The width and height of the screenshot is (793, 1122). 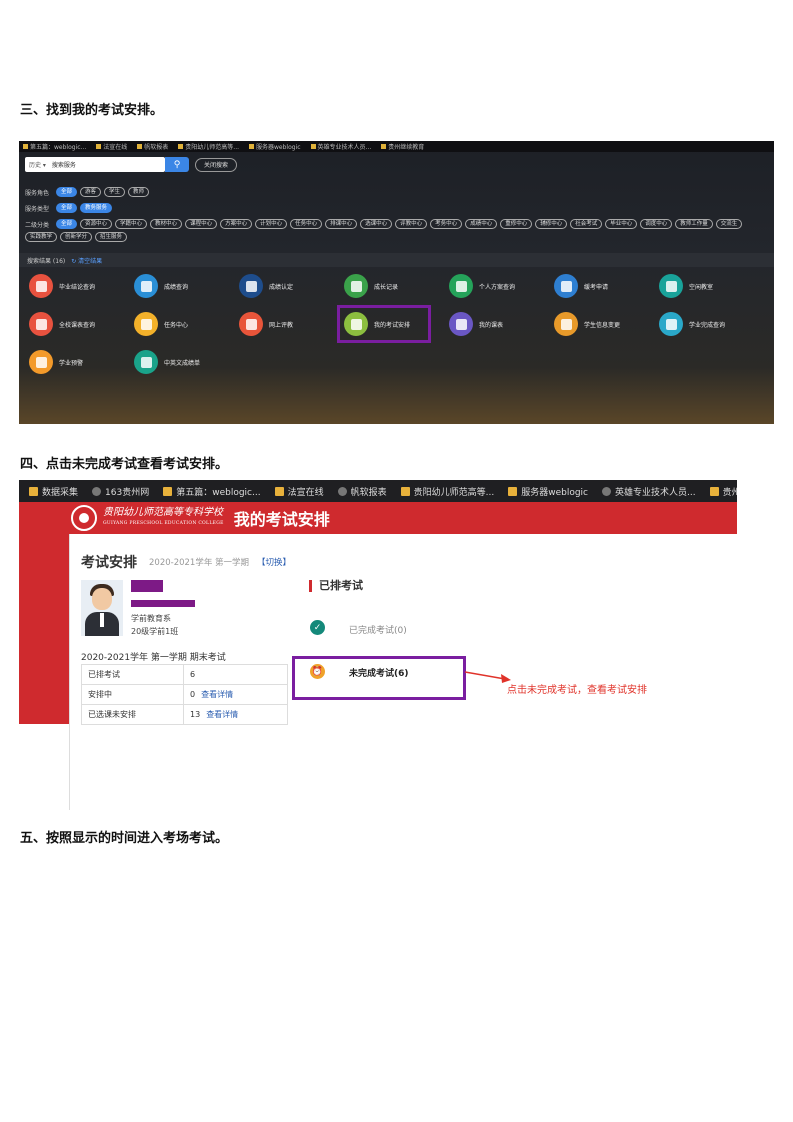 I want to click on filter-chip: 考务中心, so click(x=446, y=224).